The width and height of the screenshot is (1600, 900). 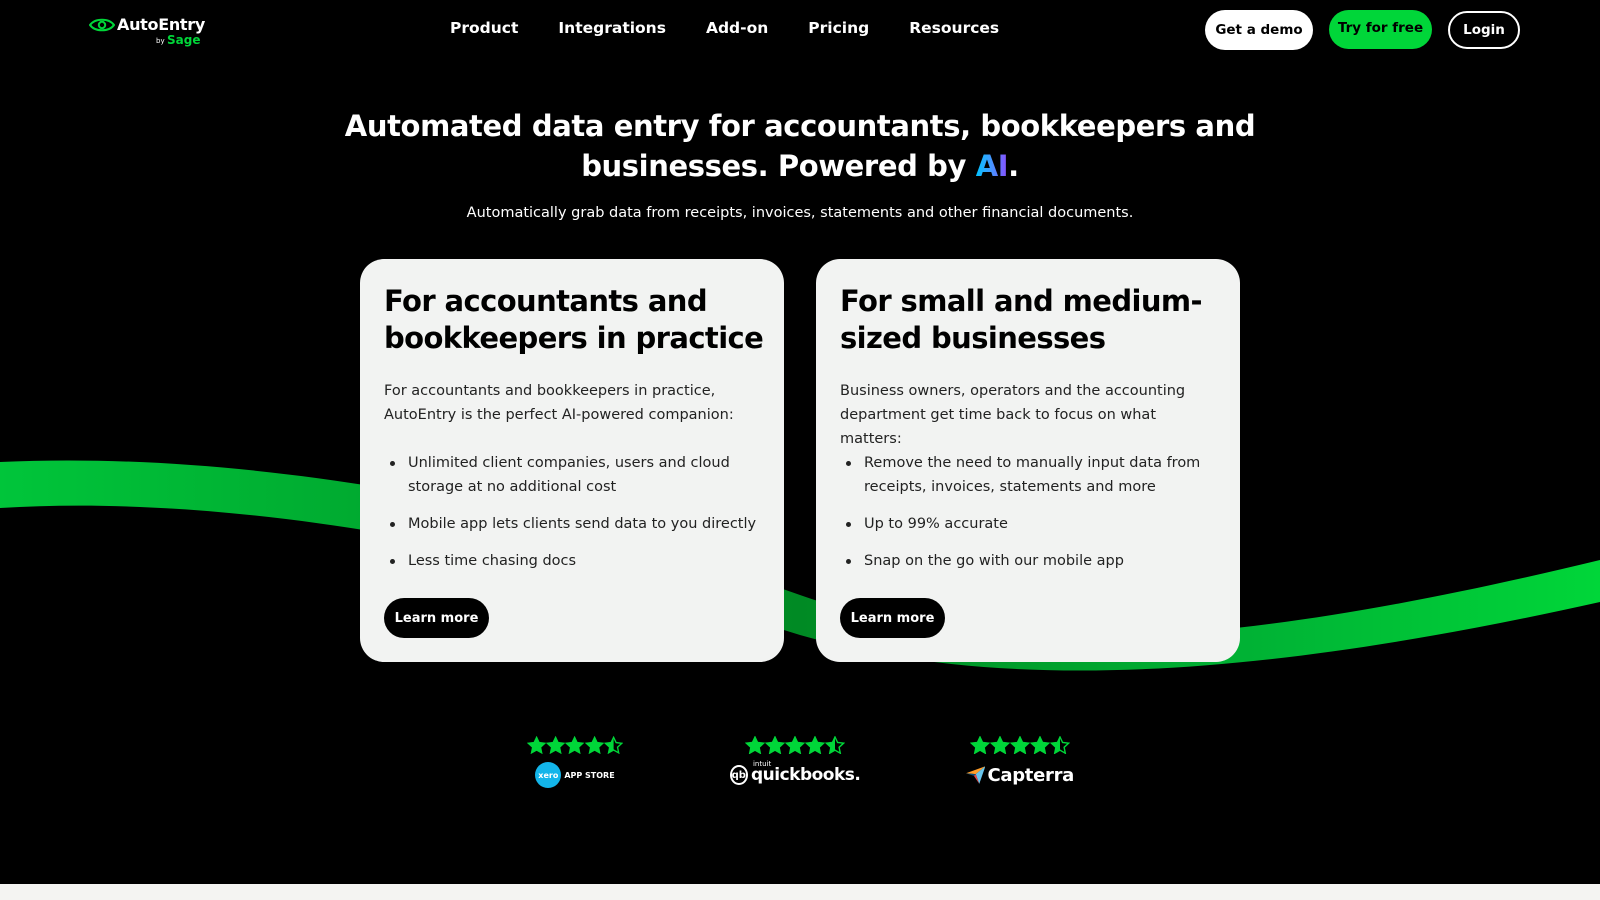 What do you see at coordinates (1259, 30) in the screenshot?
I see `get-a-demo-button: Get a demo` at bounding box center [1259, 30].